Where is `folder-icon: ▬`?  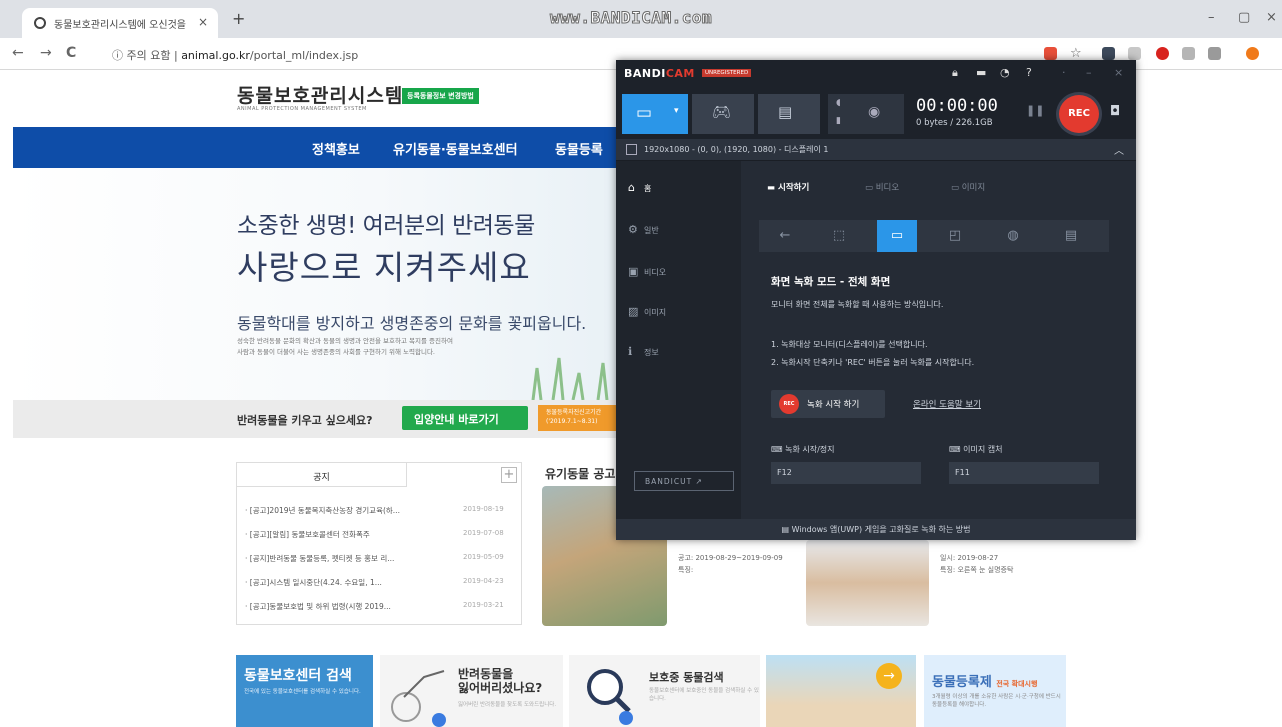 folder-icon: ▬ is located at coordinates (981, 72).